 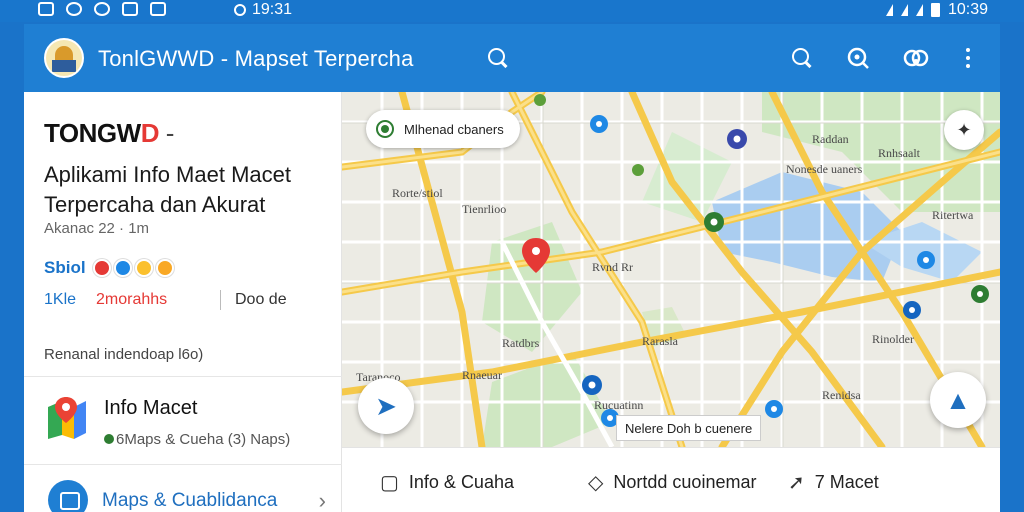 What do you see at coordinates (899, 153) in the screenshot?
I see `map-label: Rnhsaalt` at bounding box center [899, 153].